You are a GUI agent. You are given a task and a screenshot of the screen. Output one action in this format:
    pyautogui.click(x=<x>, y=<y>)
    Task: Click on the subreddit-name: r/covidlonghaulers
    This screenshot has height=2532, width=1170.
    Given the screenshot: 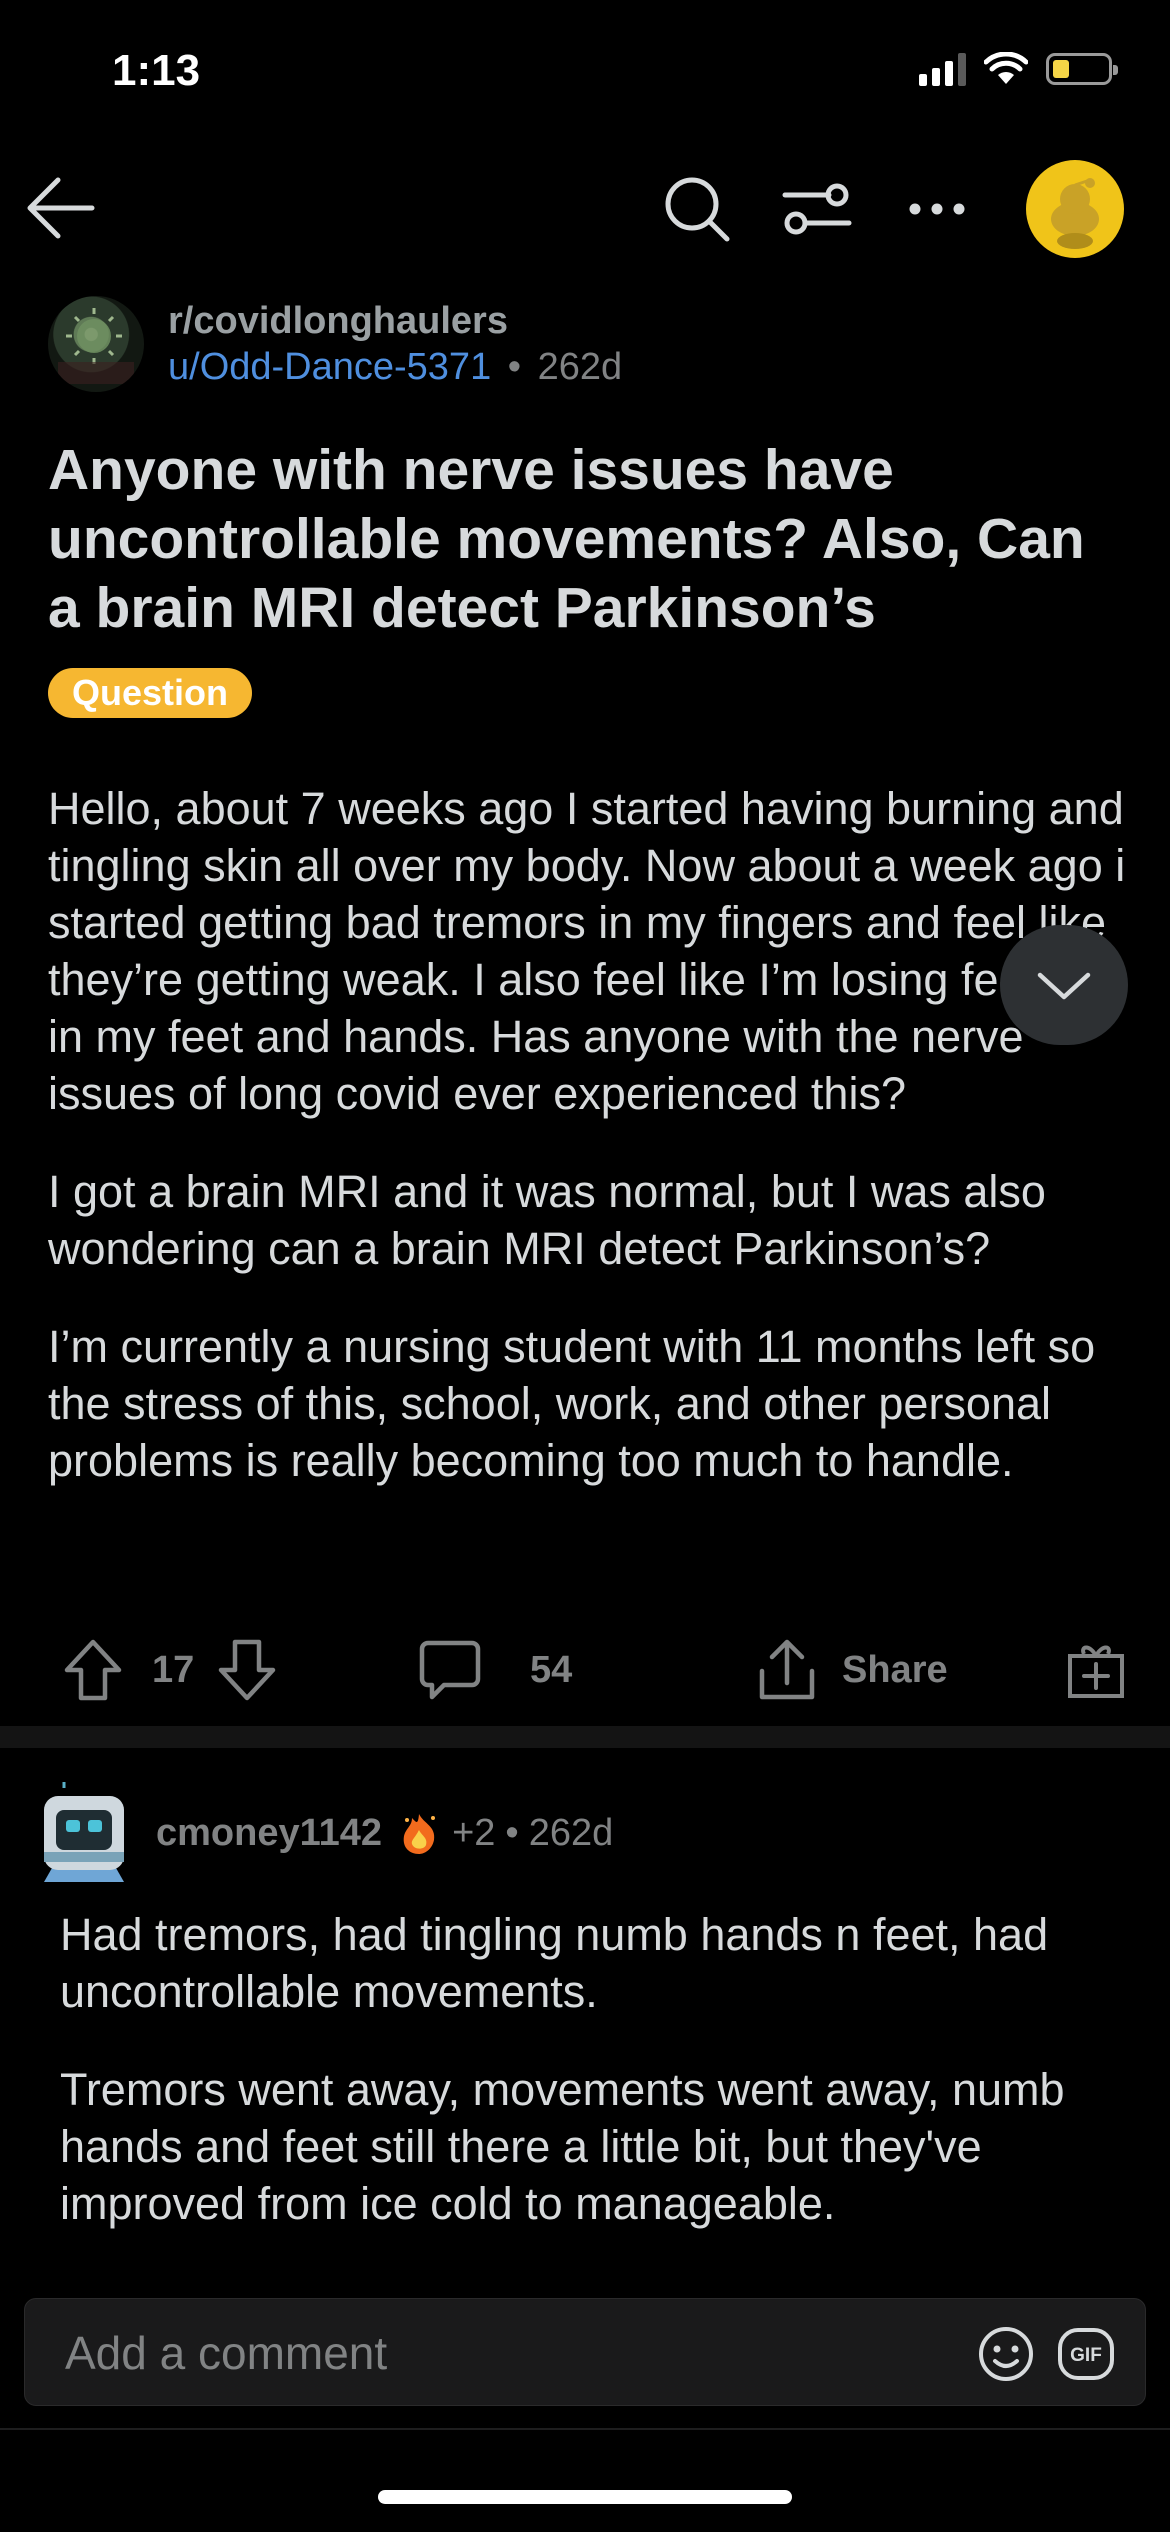 What is the action you would take?
    pyautogui.click(x=395, y=321)
    